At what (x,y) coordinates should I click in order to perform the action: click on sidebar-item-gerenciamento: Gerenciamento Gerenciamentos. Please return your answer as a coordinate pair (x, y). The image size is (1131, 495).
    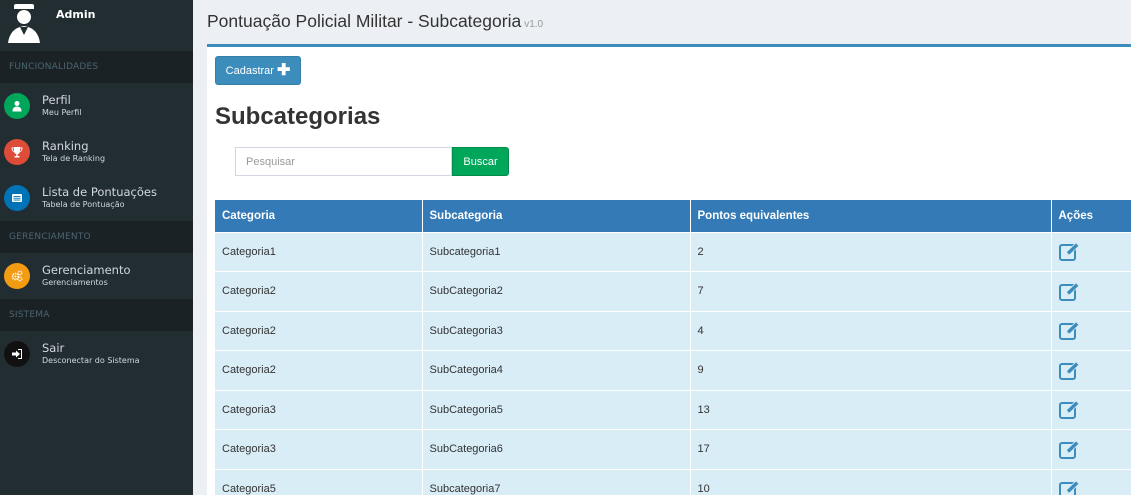
    Looking at the image, I should click on (96, 276).